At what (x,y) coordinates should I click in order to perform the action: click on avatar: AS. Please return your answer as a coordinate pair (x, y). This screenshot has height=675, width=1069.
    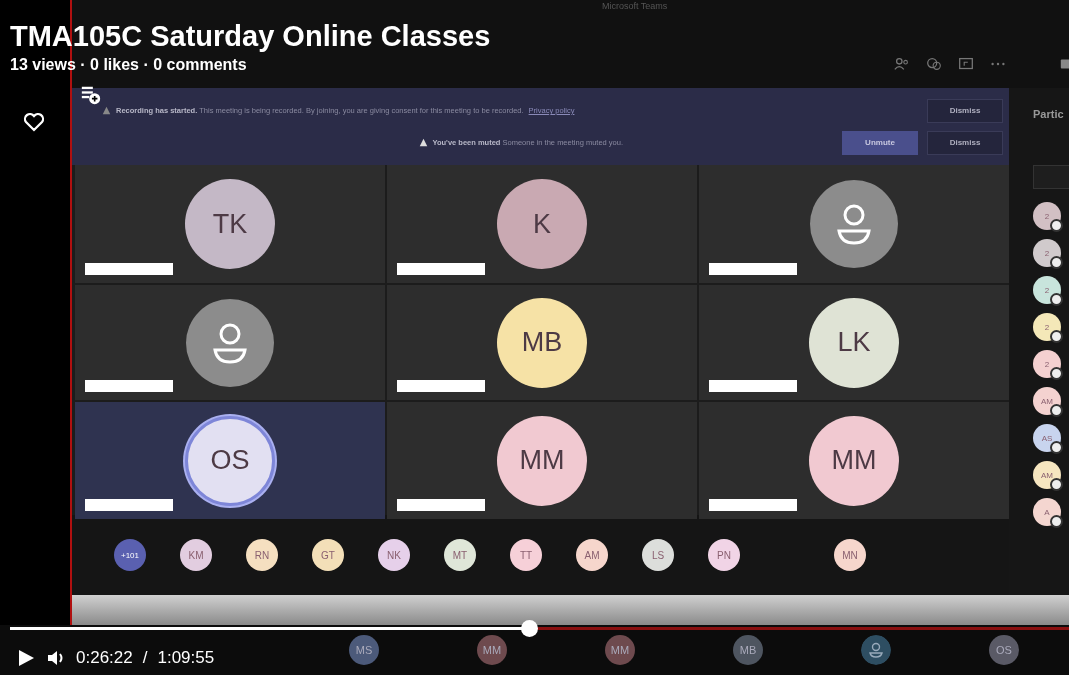
    Looking at the image, I should click on (1047, 438).